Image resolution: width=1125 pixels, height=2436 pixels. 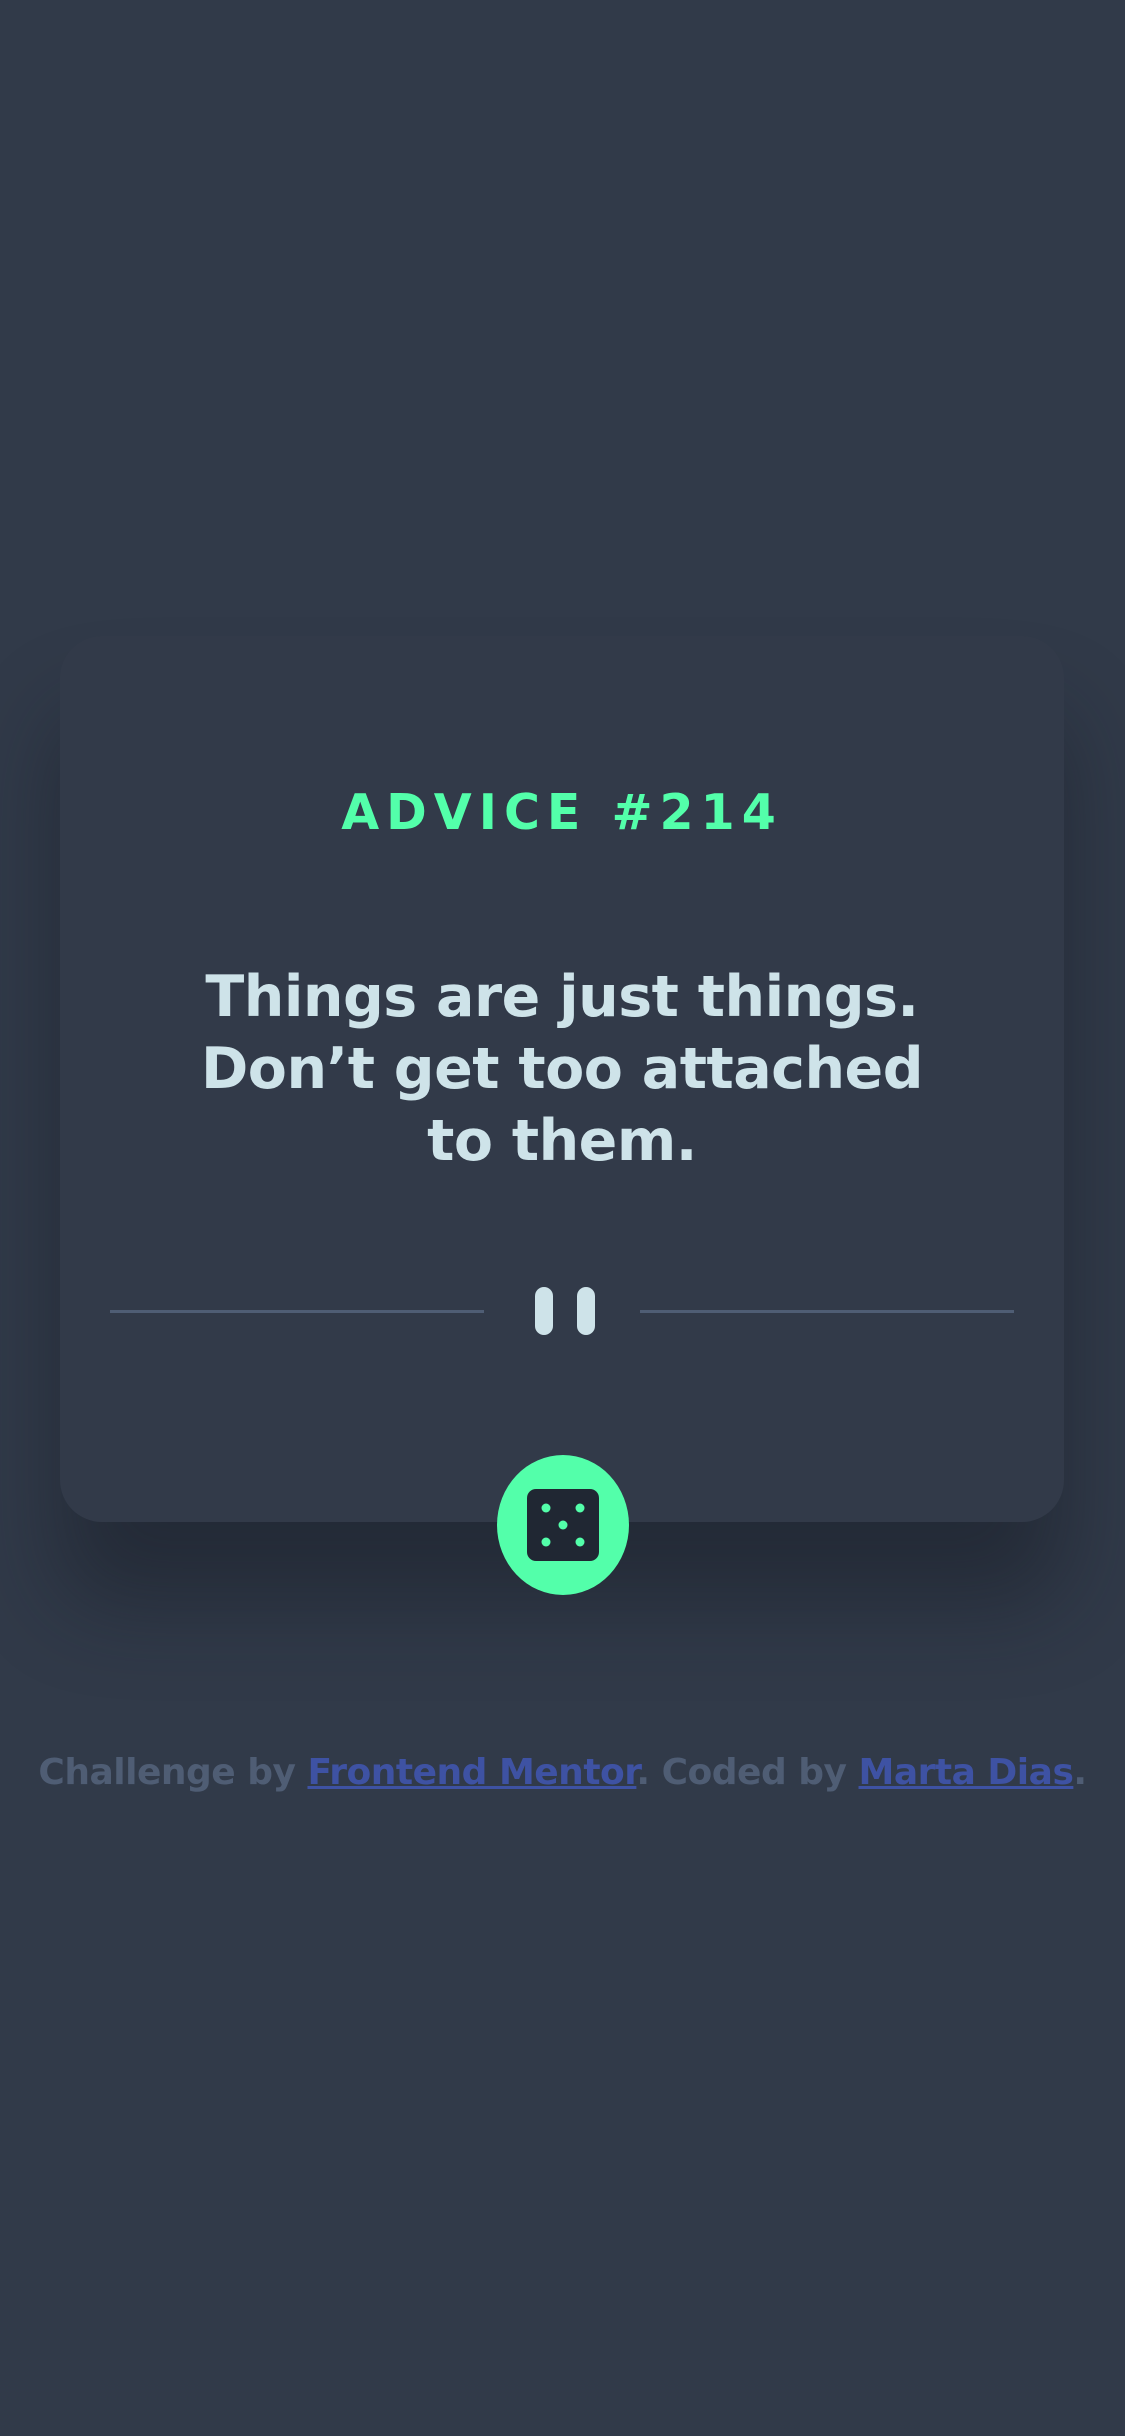 I want to click on divider-line-left, so click(x=297, y=1311).